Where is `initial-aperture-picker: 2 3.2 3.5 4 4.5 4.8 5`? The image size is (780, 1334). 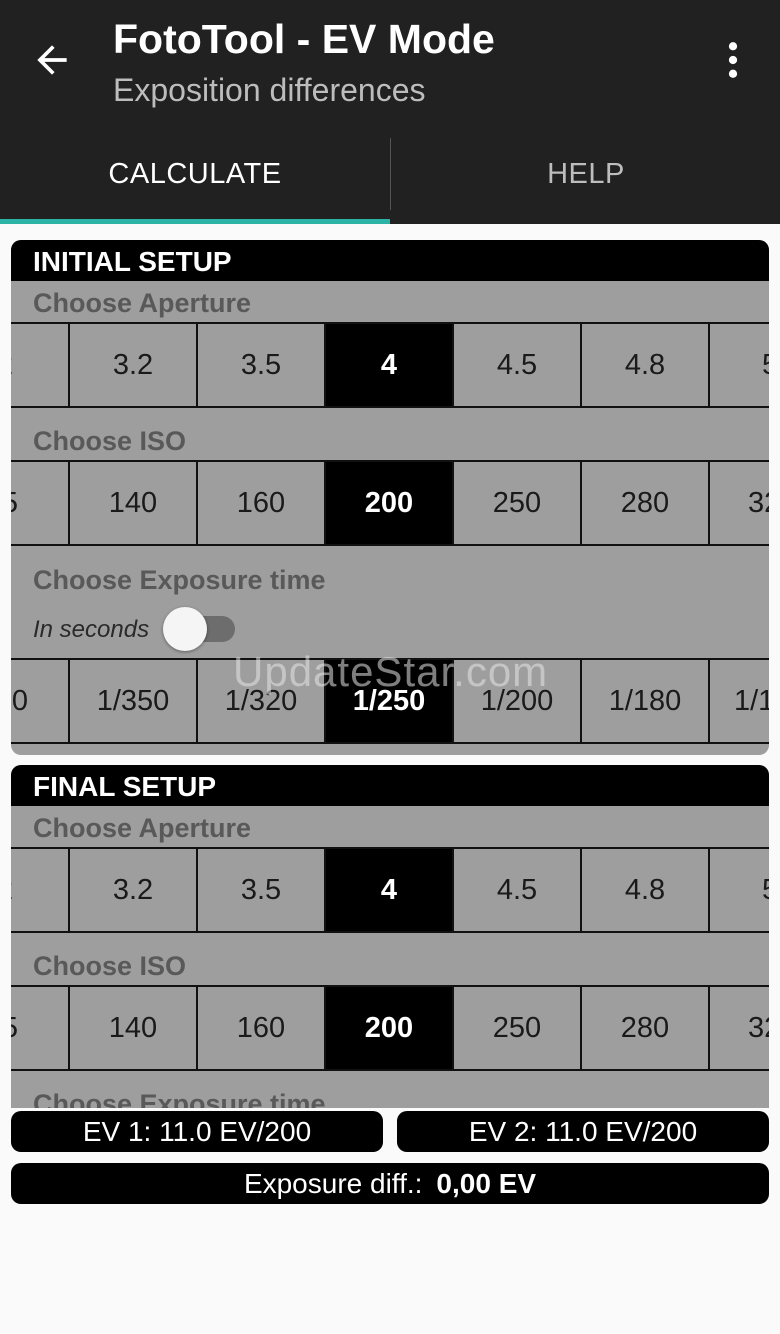
initial-aperture-picker: 2 3.2 3.5 4 4.5 4.8 5 is located at coordinates (390, 365).